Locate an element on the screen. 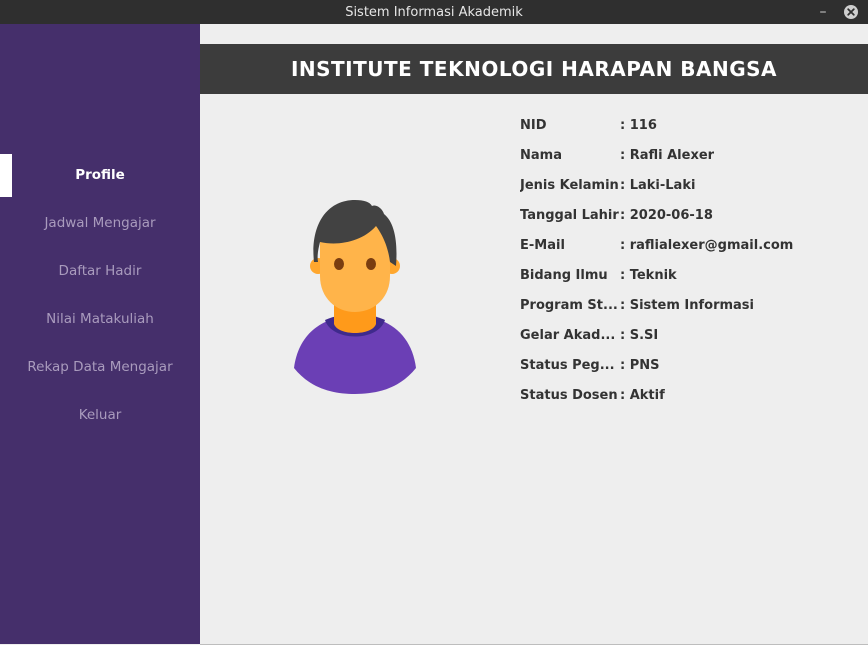 The image size is (868, 645). field-row-gelar-akademik: Gelar Akad... : S.SI is located at coordinates (589, 335).